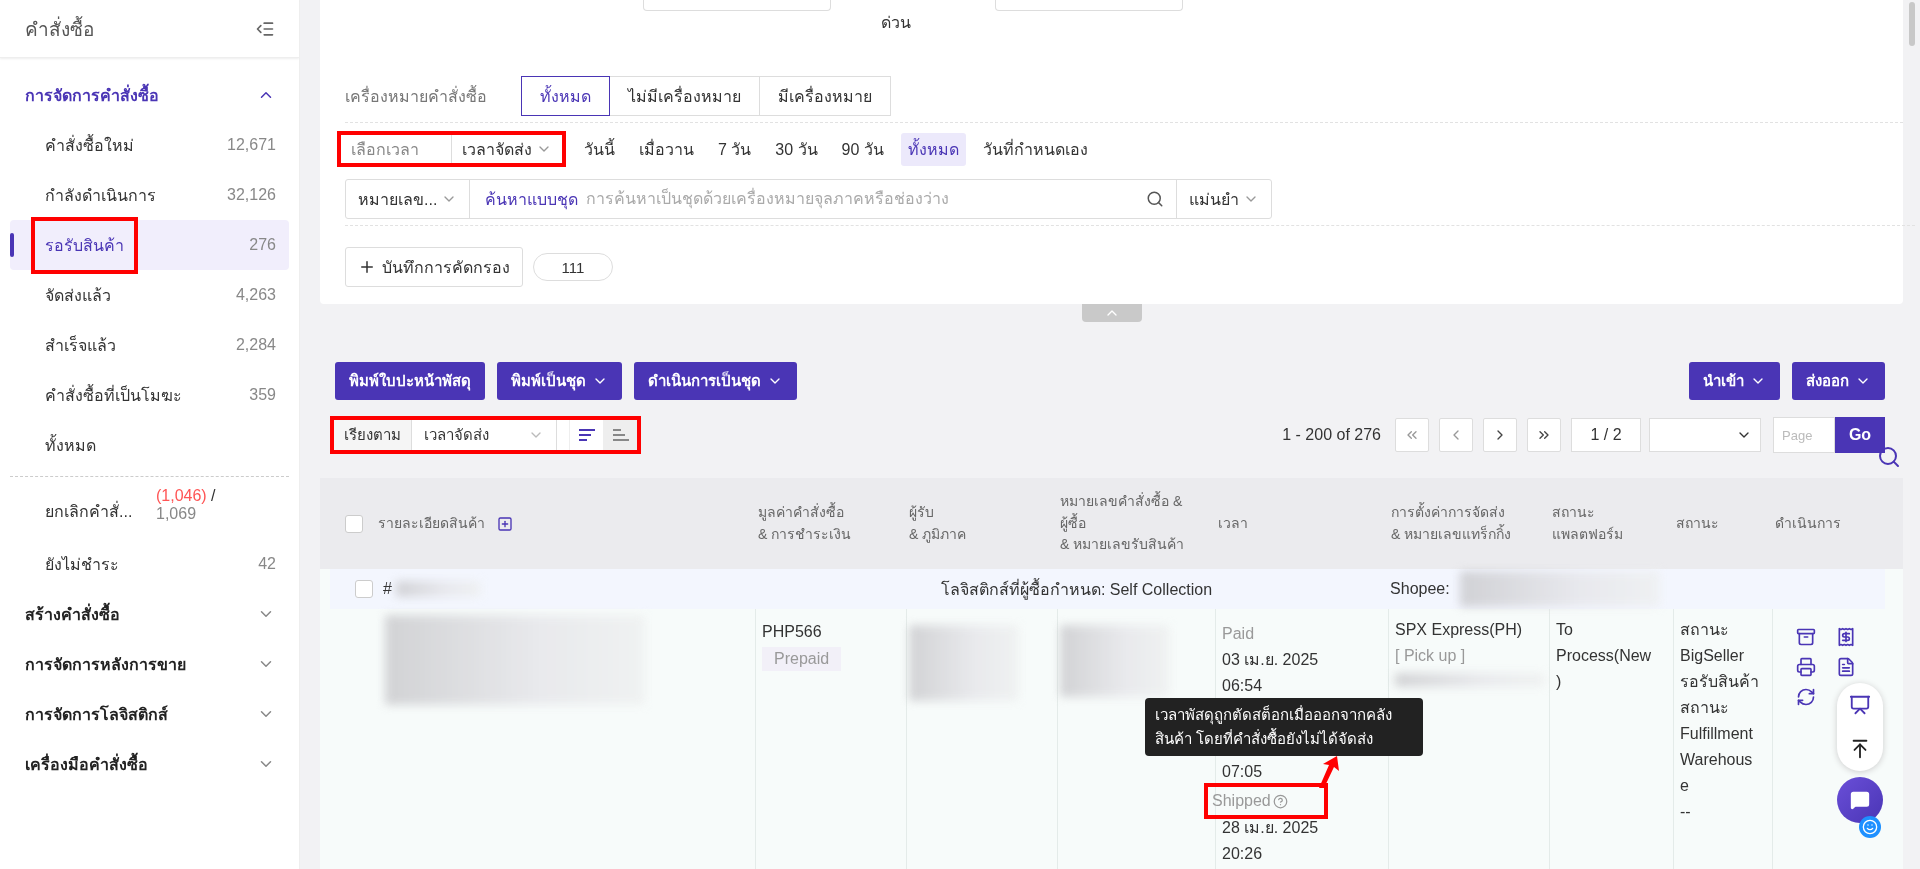 This screenshot has width=1920, height=869. Describe the element at coordinates (559, 380) in the screenshot. I see `toolbar-button: พิมพ์เป็นชุด` at that location.